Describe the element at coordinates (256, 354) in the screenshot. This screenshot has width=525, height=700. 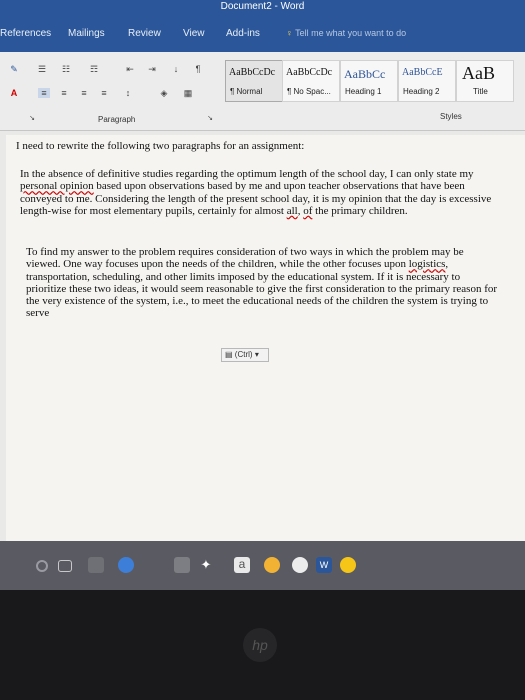
I see `chevron-down-icon: ▾` at that location.